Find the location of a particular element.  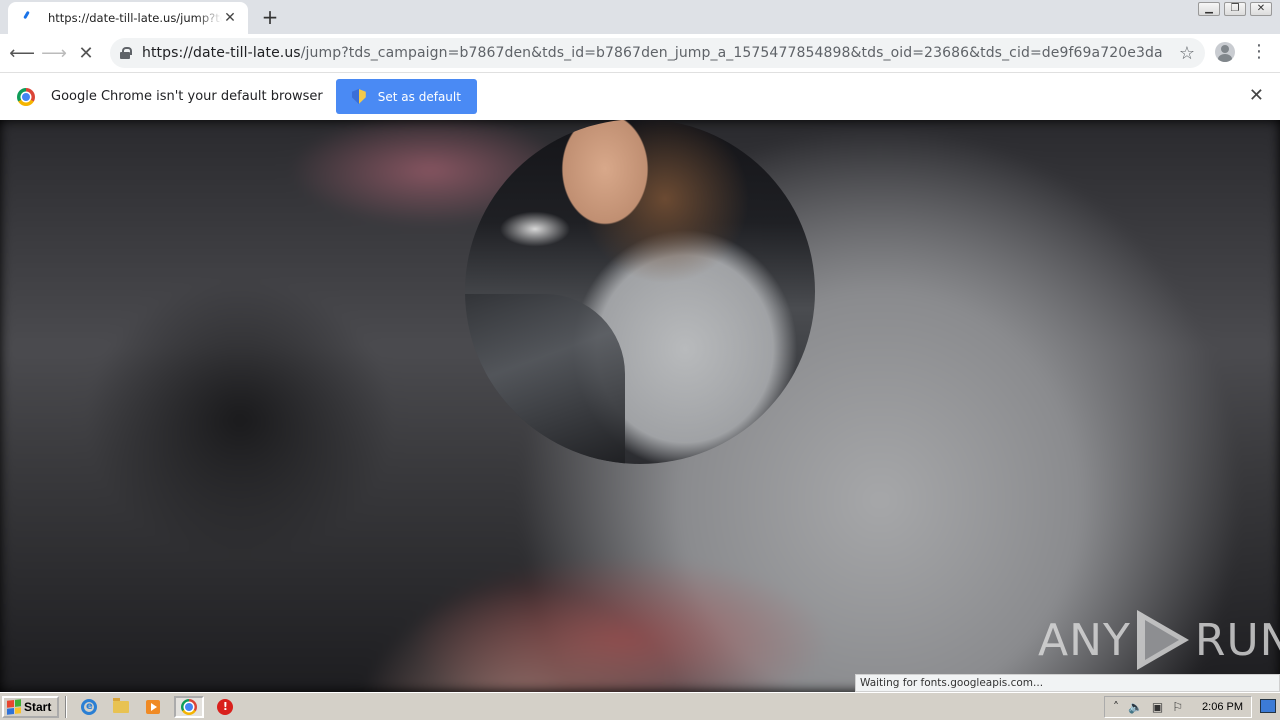

tray-expand-icon: ˄ is located at coordinates (1116, 707).